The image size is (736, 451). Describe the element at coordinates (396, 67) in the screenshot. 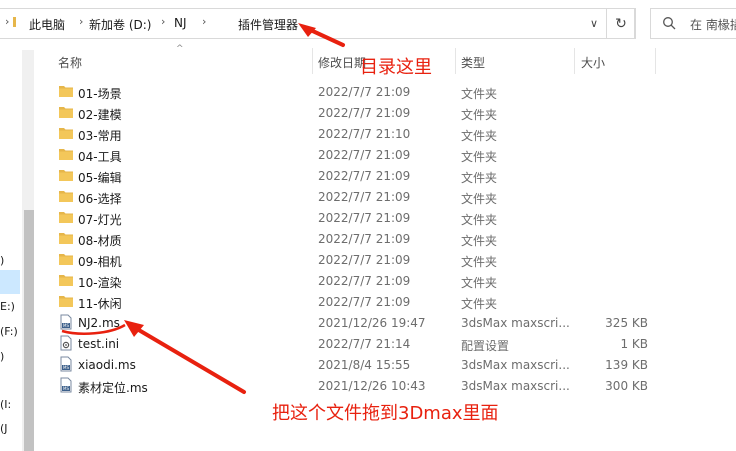

I see `annotation-directory-note: 目录这里` at that location.